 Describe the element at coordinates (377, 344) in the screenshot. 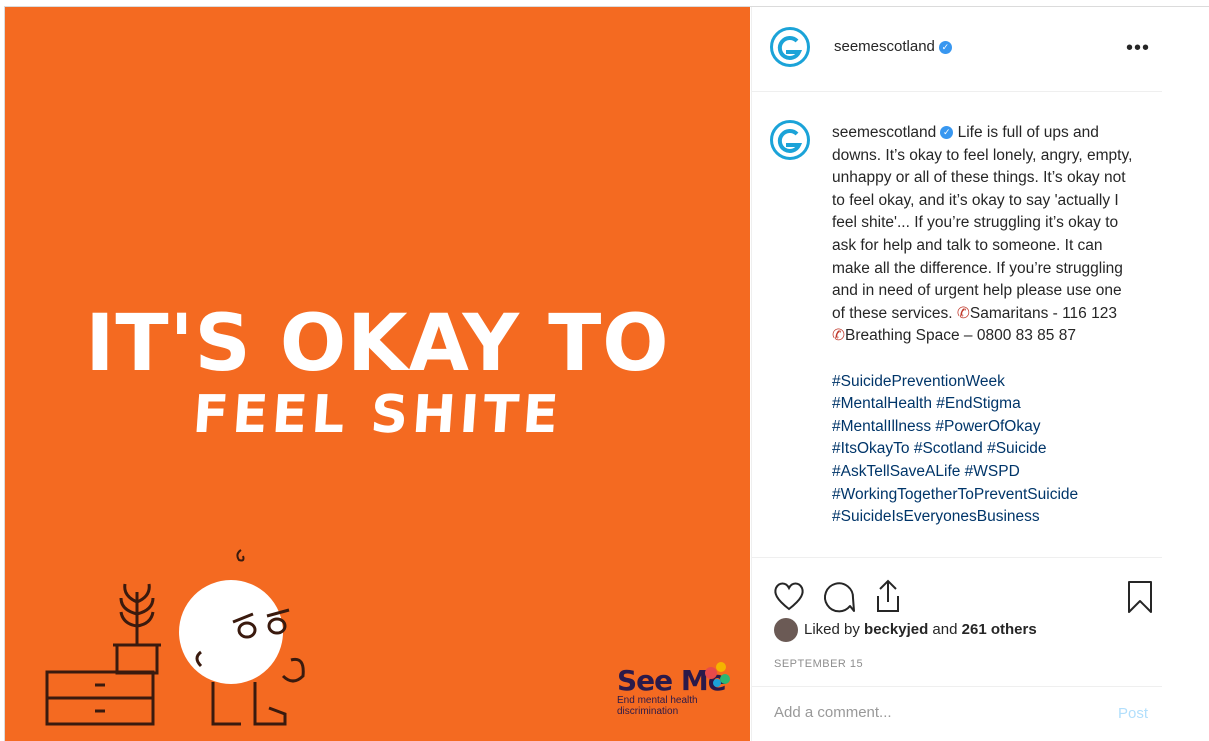

I see `image-headline-line1: IT'S OKAY TO` at that location.